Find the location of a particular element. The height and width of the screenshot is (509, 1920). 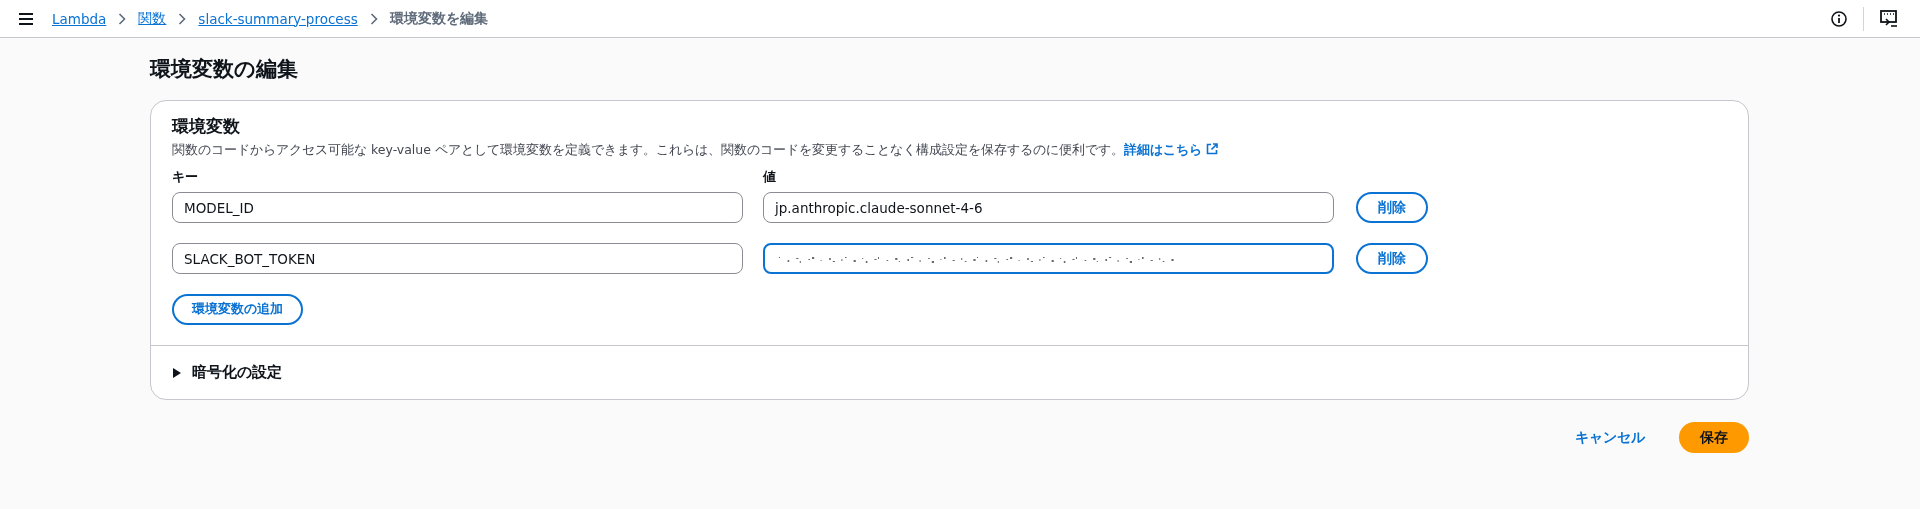

key-label: キー is located at coordinates (185, 177).